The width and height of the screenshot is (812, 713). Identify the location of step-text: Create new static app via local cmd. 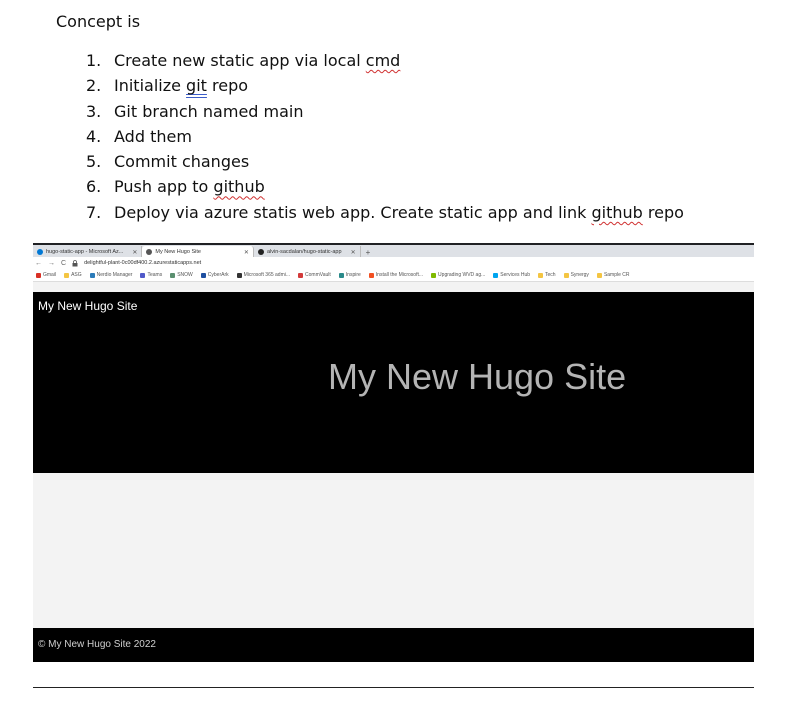
(257, 60).